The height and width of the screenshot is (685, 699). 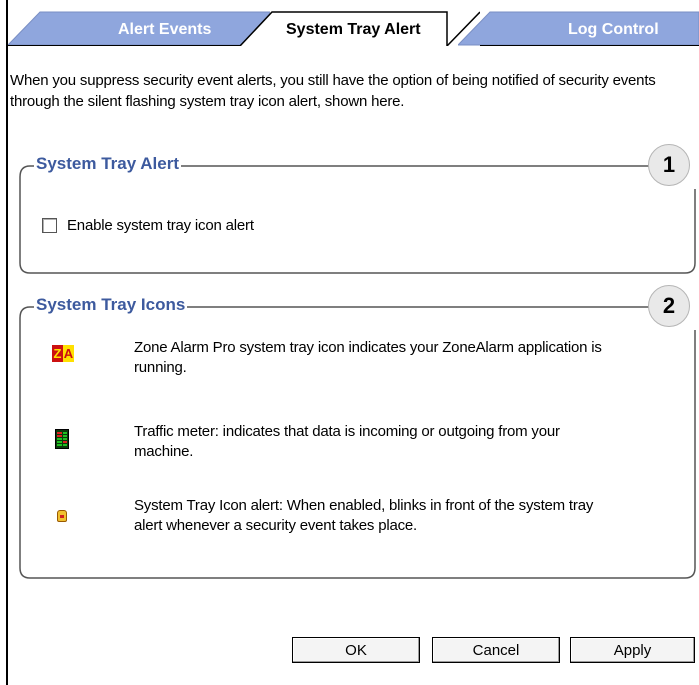 What do you see at coordinates (632, 650) in the screenshot?
I see `apply-button: Apply` at bounding box center [632, 650].